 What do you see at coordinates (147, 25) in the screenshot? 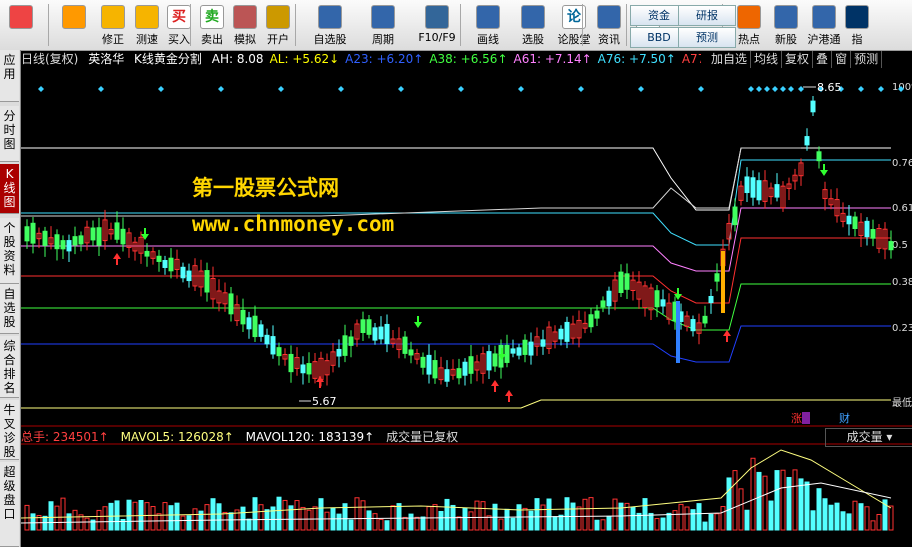
I see `toolbar-button-3: 测速` at bounding box center [147, 25].